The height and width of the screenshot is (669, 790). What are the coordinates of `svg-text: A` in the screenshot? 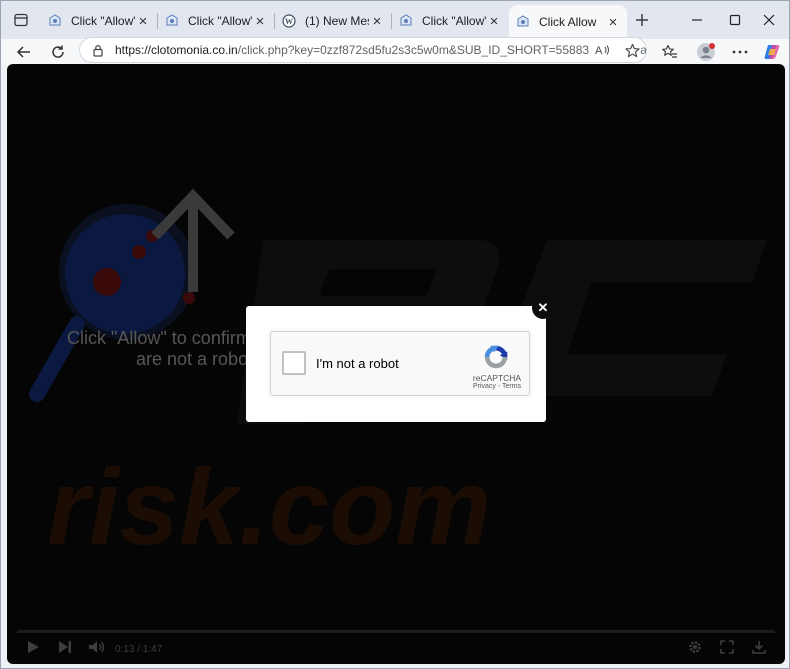 It's located at (599, 51).